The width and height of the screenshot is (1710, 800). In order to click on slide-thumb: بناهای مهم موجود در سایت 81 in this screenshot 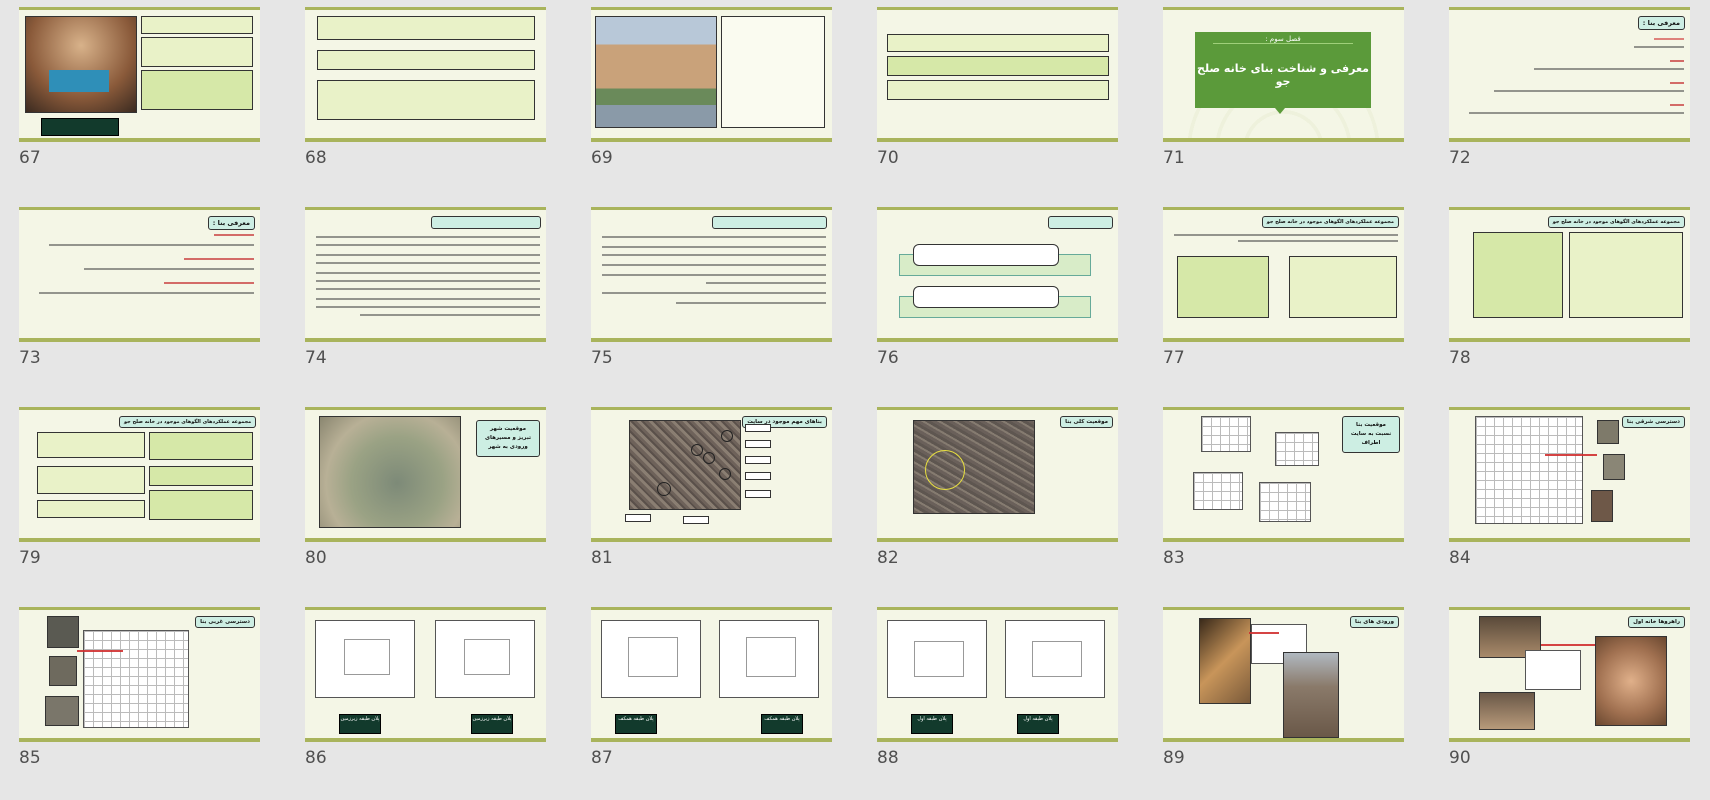, I will do `click(734, 500)`.